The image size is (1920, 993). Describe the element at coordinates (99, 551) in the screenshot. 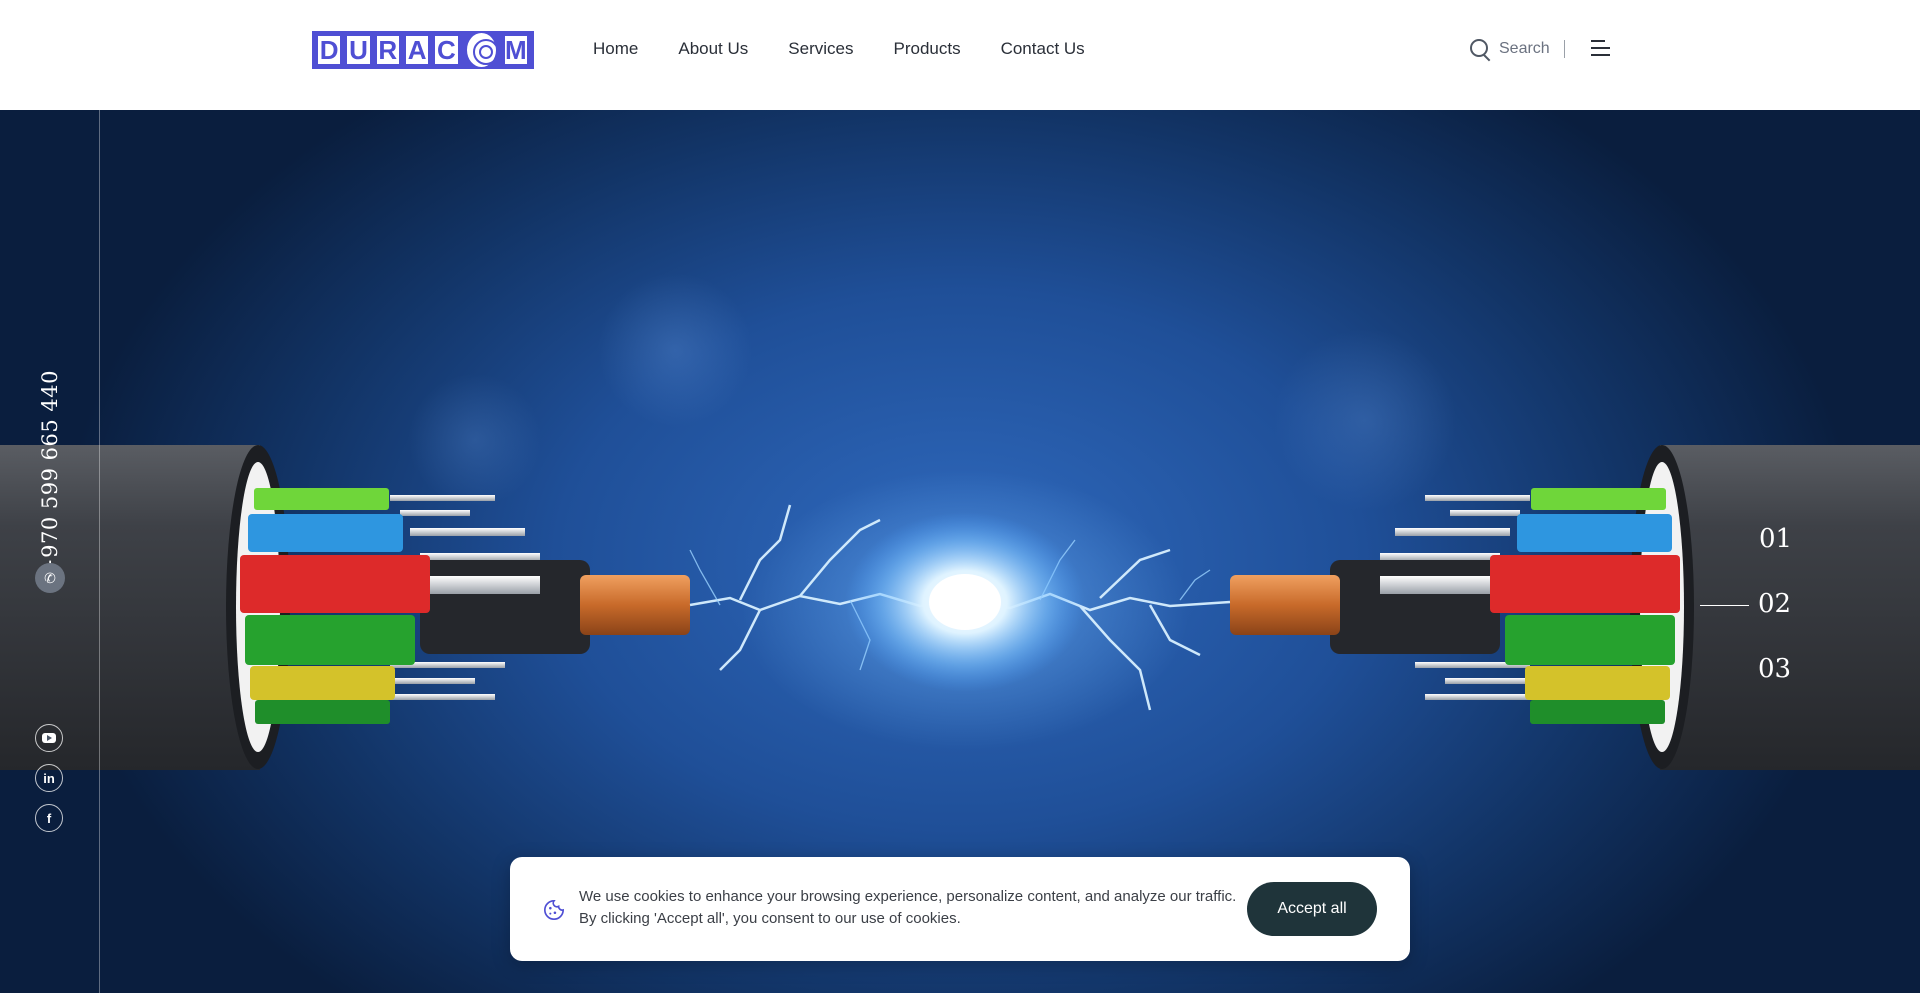

I see `sidebar-divider` at that location.